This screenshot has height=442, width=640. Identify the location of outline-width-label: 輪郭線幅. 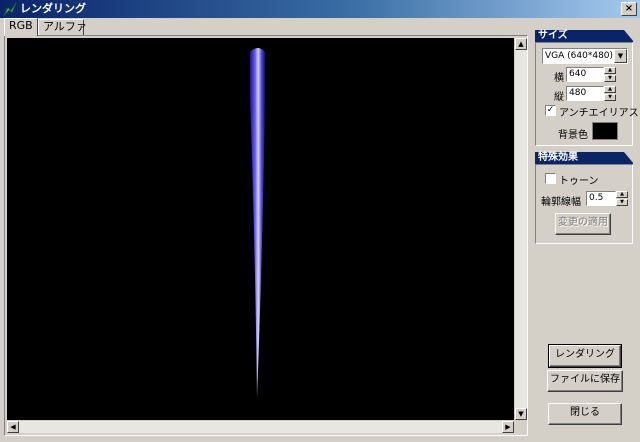
(561, 202).